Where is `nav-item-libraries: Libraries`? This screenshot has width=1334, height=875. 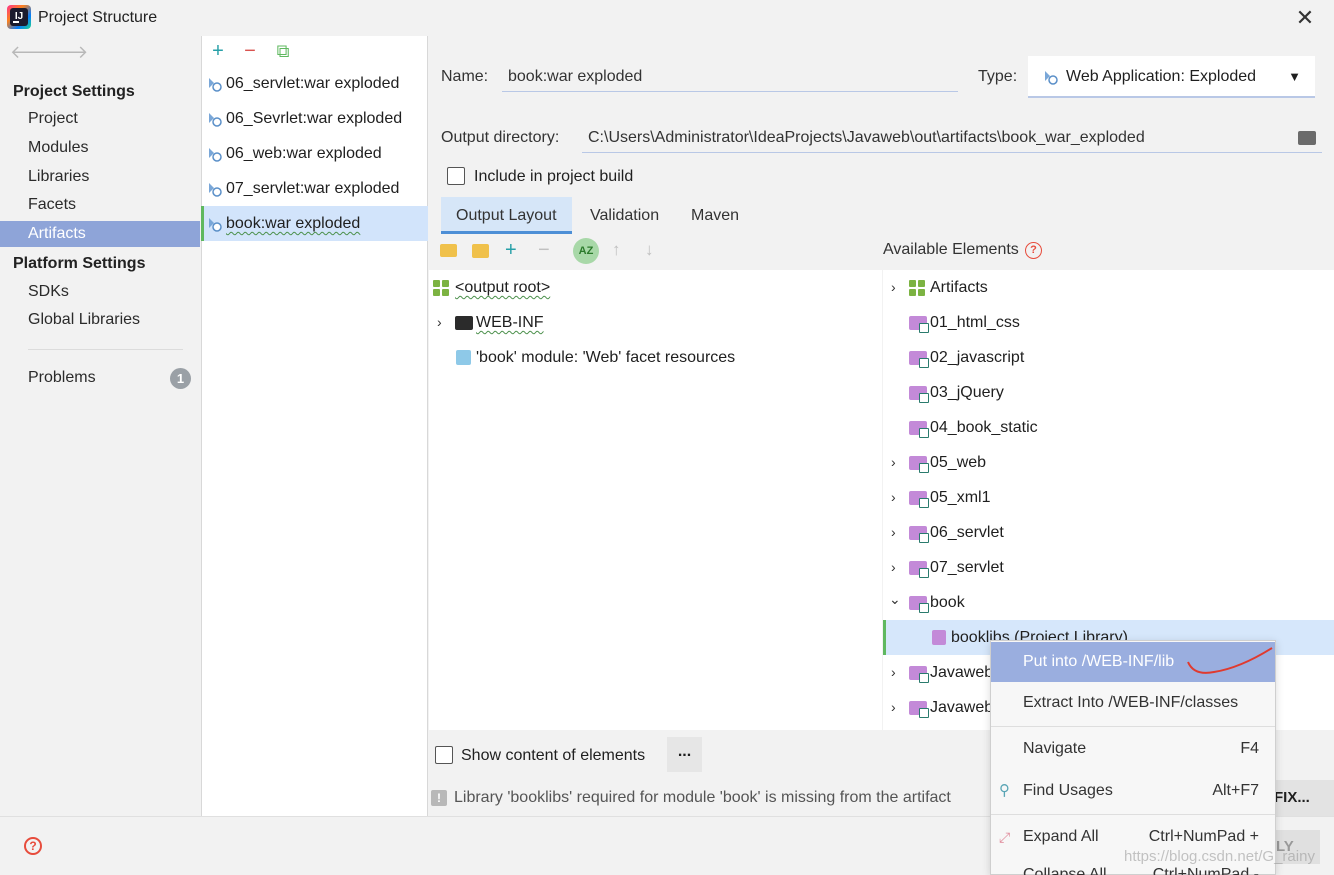 nav-item-libraries: Libraries is located at coordinates (100, 177).